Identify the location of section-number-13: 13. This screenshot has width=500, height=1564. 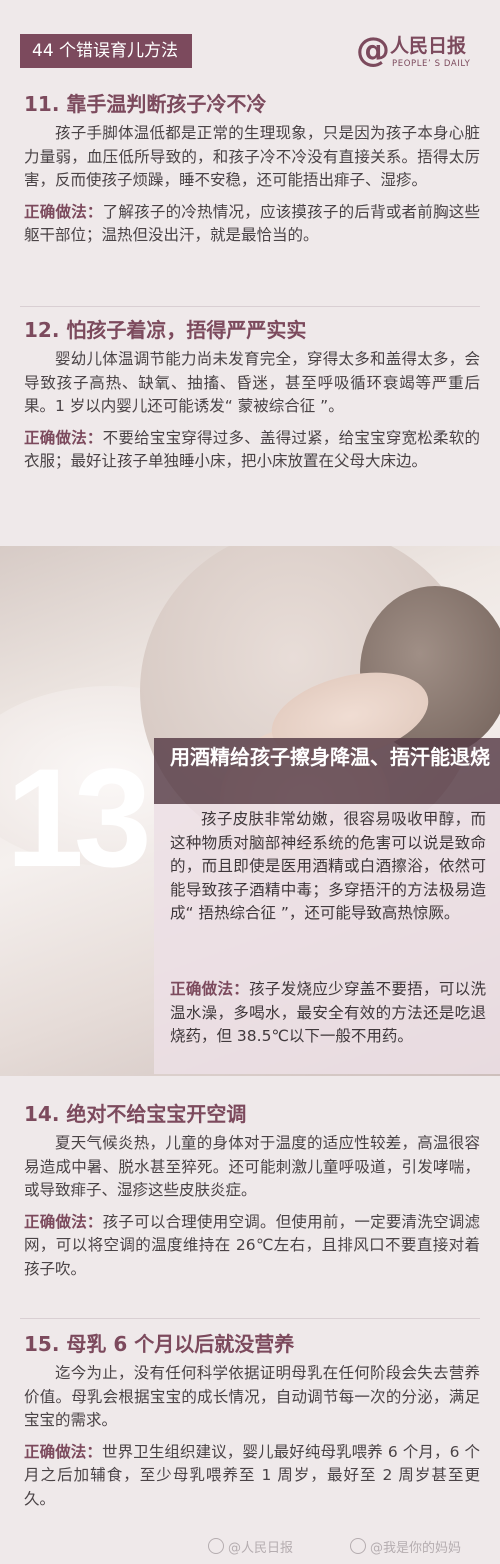
(79, 817).